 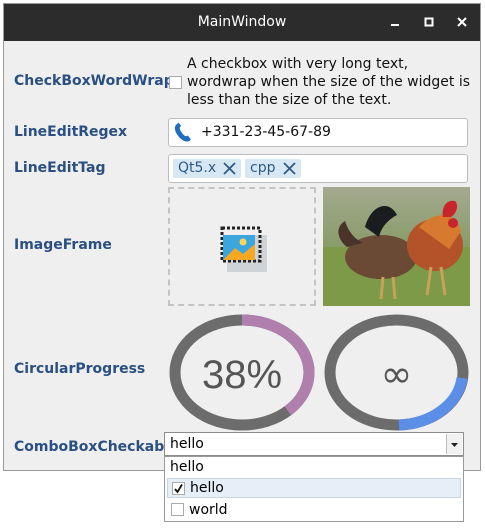 I want to click on chevron-down-icon, so click(x=454, y=445).